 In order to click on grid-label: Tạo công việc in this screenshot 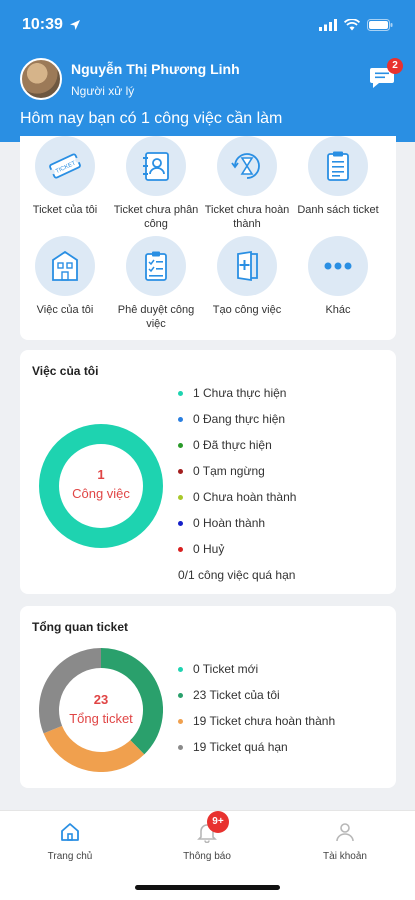, I will do `click(247, 310)`.